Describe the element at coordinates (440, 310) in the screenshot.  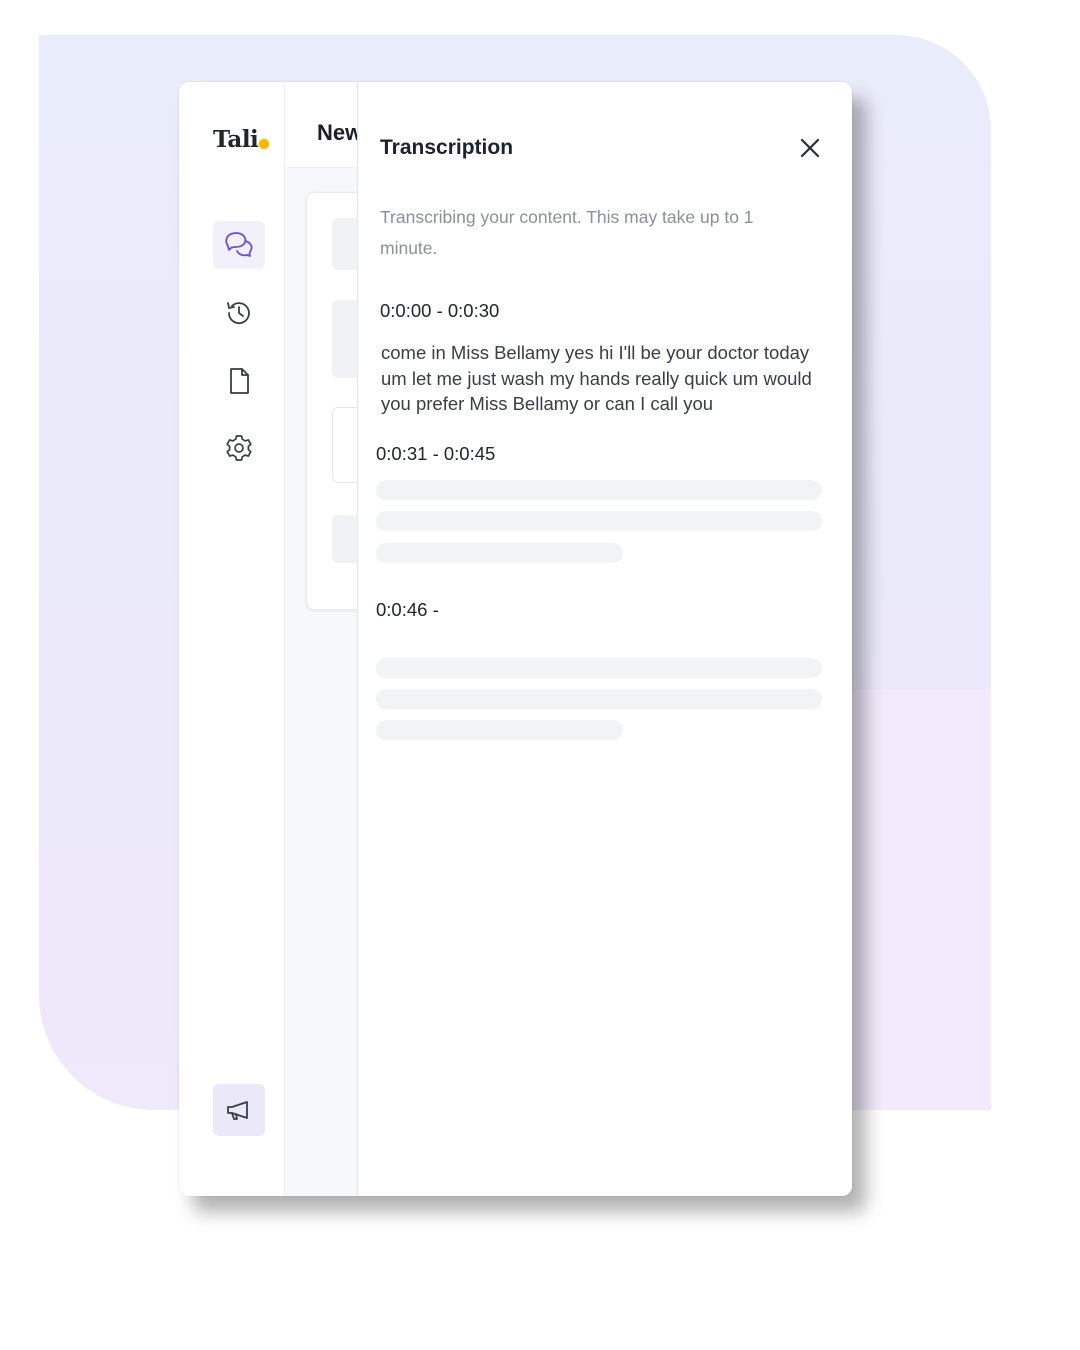
I see `segment-time: 0:0:00 - 0:0:30` at that location.